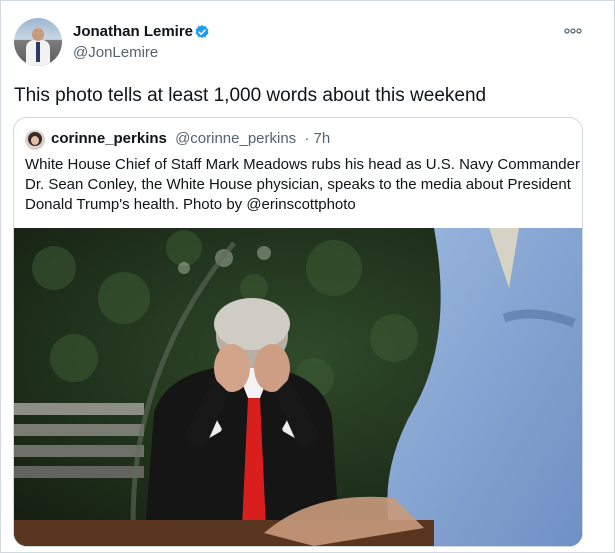 This screenshot has width=615, height=553. I want to click on quoted-header: corinne_perkins @corinne_perkins · 7h, so click(190, 138).